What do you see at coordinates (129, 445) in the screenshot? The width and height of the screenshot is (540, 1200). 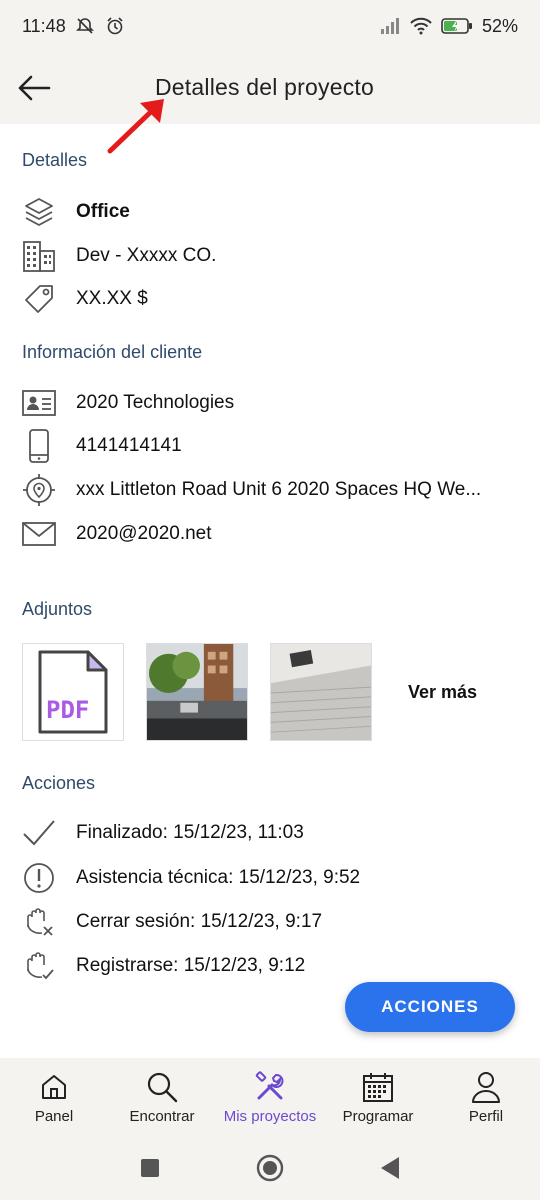 I see `client-phone: 4141414141` at bounding box center [129, 445].